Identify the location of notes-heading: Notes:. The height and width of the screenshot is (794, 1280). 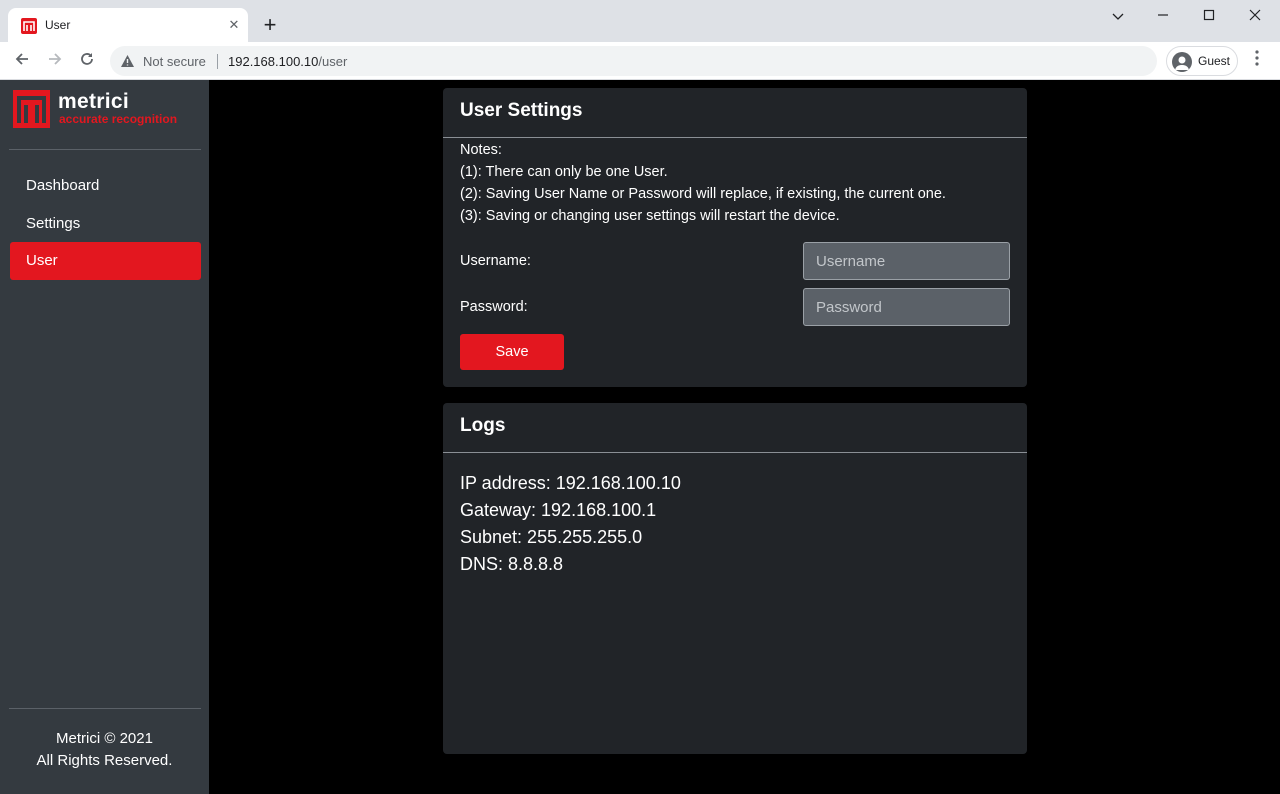
(481, 150).